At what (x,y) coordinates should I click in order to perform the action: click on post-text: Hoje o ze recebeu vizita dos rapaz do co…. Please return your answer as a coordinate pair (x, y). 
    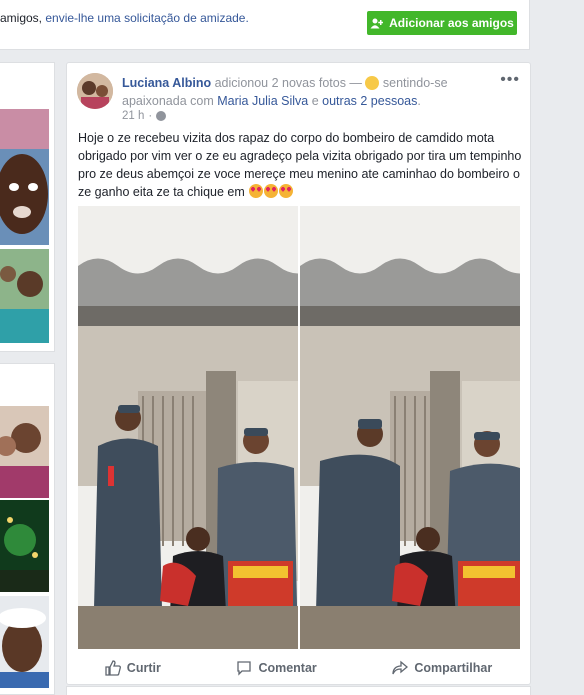
    Looking at the image, I should click on (300, 165).